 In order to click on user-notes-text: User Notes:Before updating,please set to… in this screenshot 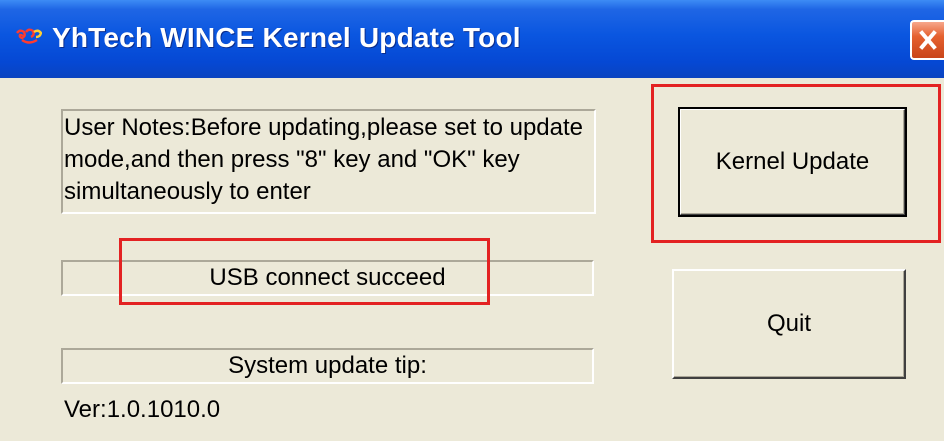, I will do `click(323, 159)`.